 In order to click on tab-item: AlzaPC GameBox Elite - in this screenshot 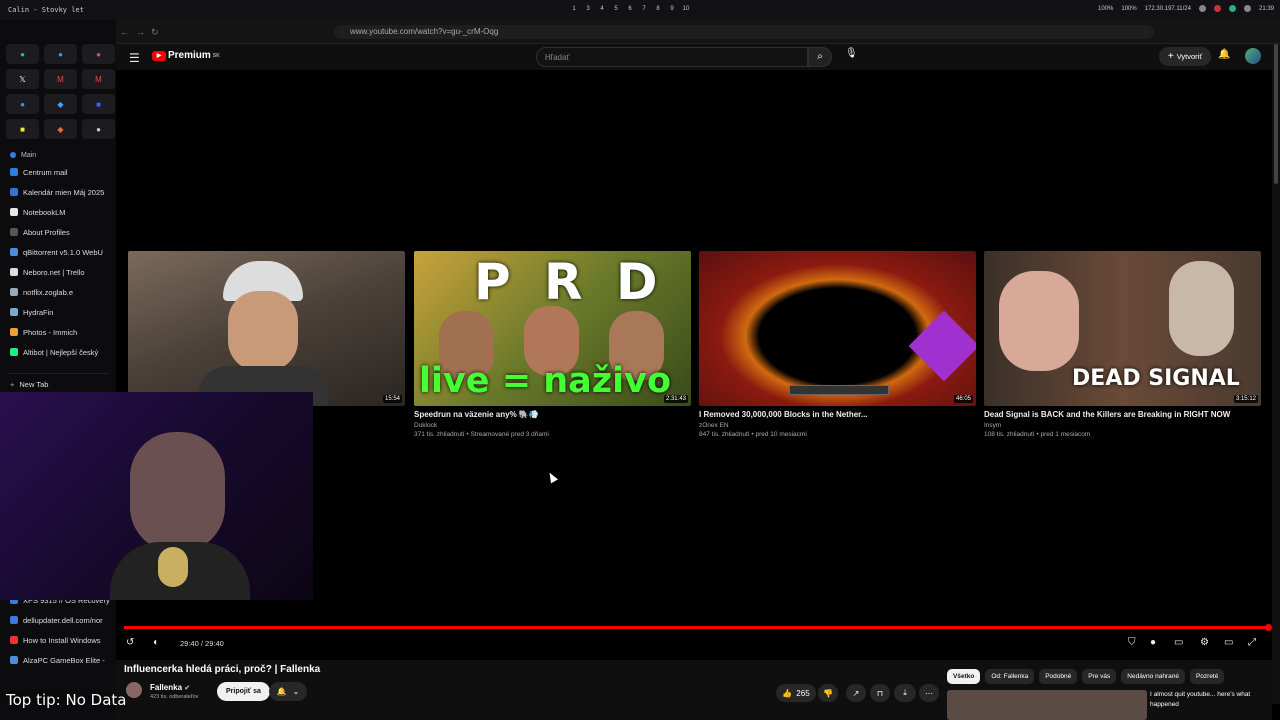, I will do `click(58, 660)`.